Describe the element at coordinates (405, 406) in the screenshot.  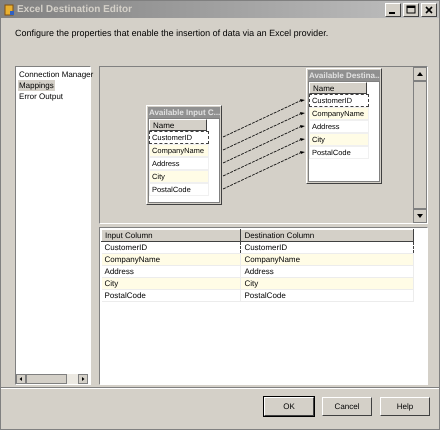
I see `dialog-button: Help` at that location.